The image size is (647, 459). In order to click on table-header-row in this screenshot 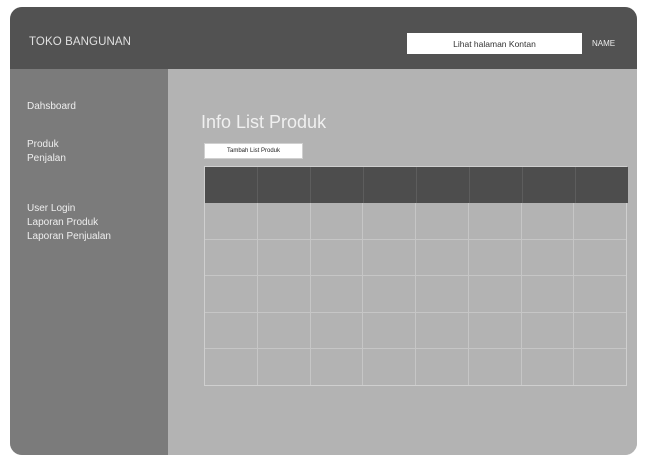, I will do `click(416, 185)`.